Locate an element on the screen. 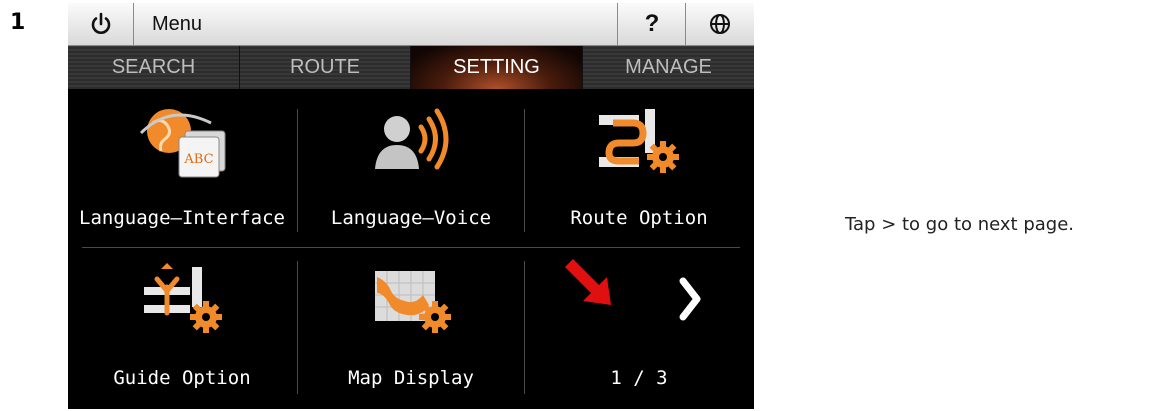  language-voice-icon is located at coordinates (412, 139).